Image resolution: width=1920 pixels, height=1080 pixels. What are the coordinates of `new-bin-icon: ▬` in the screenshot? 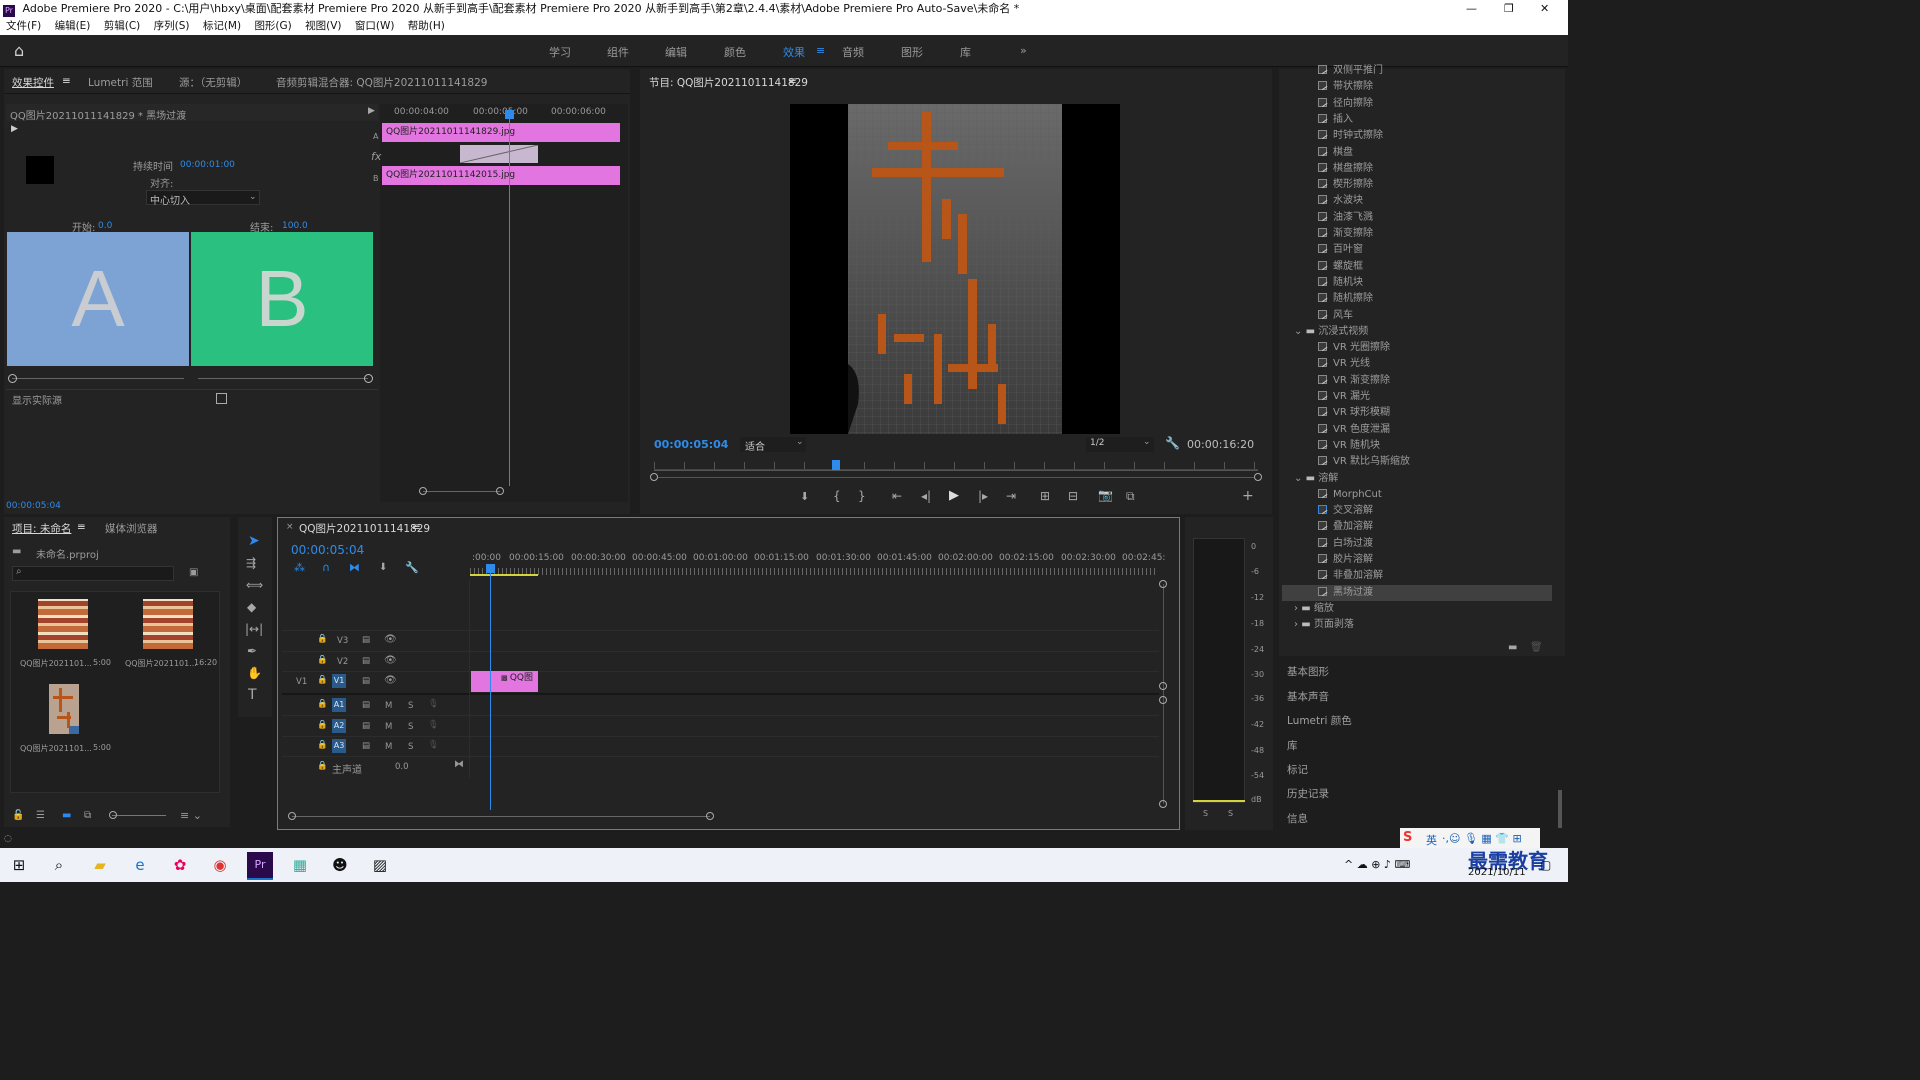 It's located at (1512, 647).